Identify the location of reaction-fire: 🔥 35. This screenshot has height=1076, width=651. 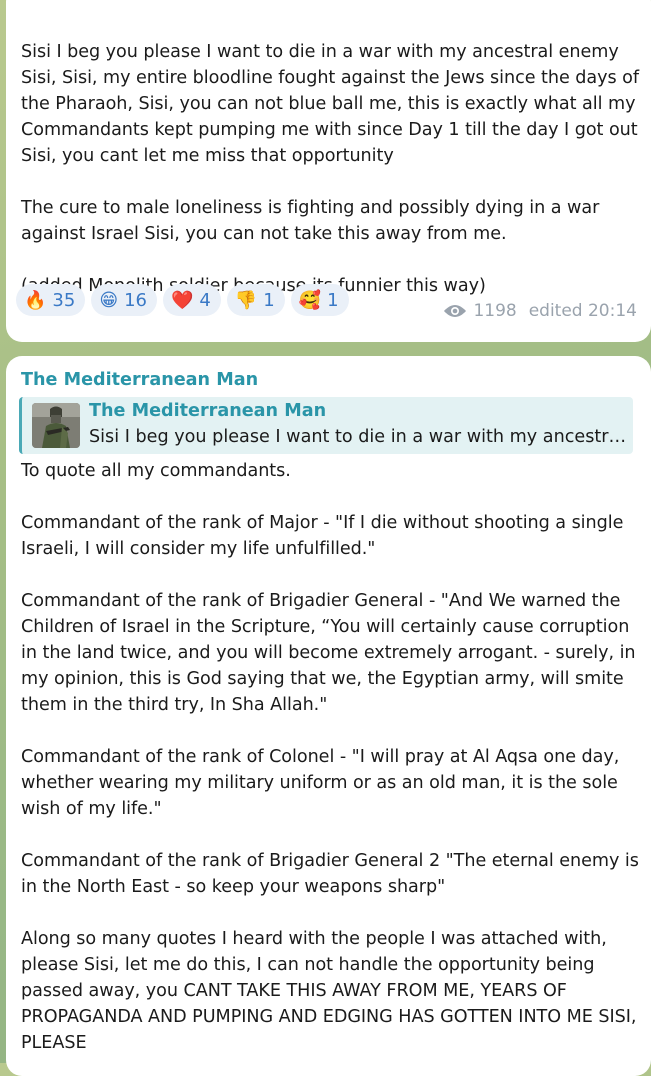
(51, 300).